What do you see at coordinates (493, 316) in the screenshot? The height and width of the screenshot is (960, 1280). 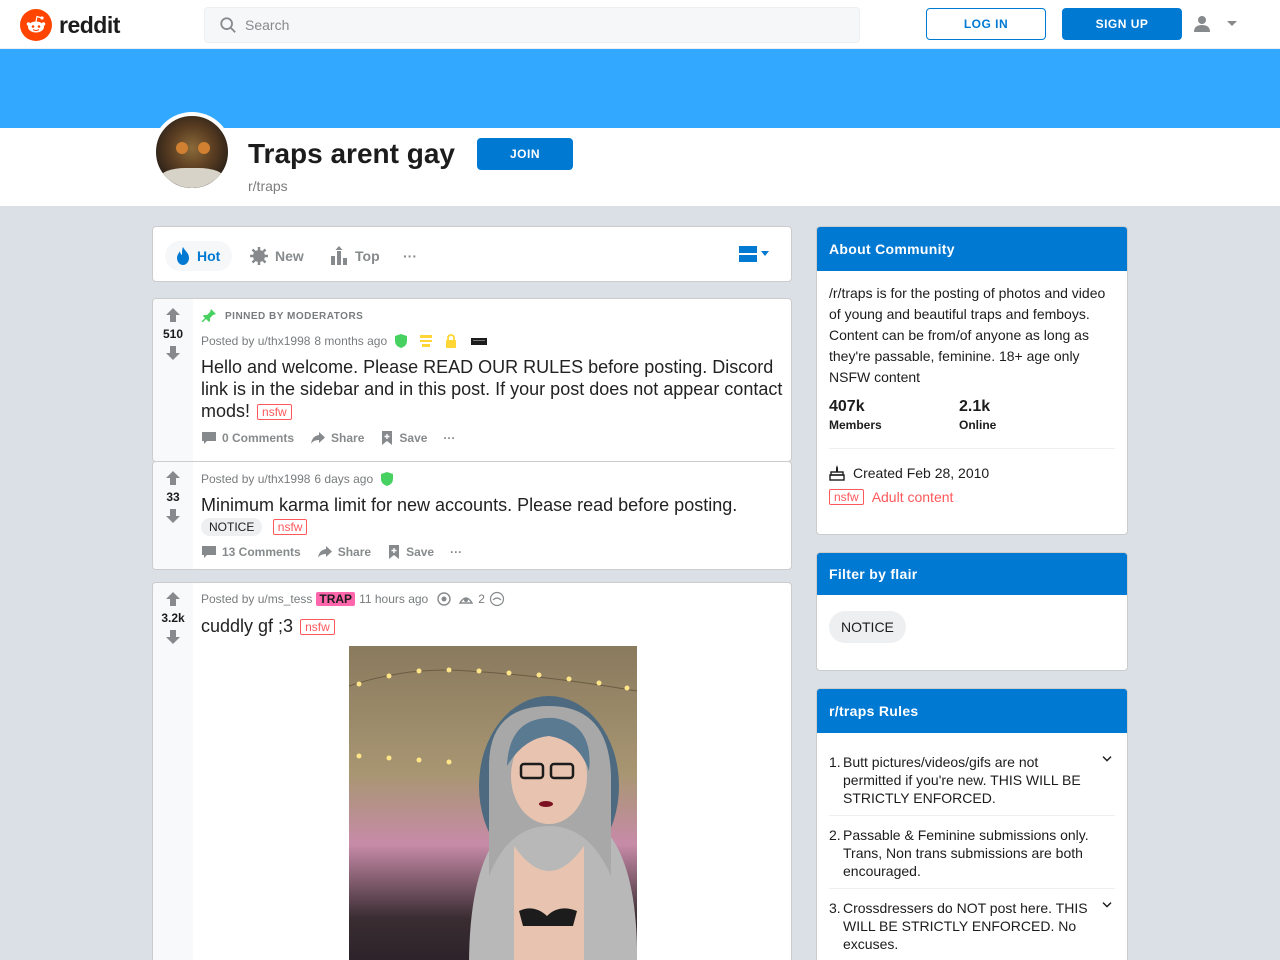 I see `pinned-label: PINNED BY MODERATORS` at bounding box center [493, 316].